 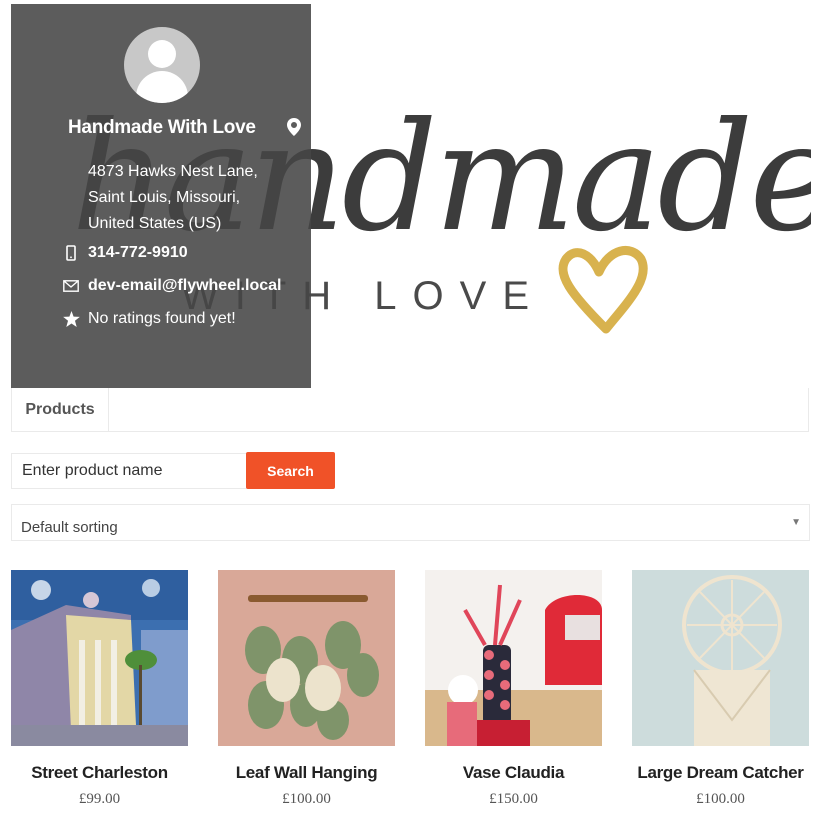 What do you see at coordinates (162, 127) in the screenshot?
I see `store-name: Handmade With Love` at bounding box center [162, 127].